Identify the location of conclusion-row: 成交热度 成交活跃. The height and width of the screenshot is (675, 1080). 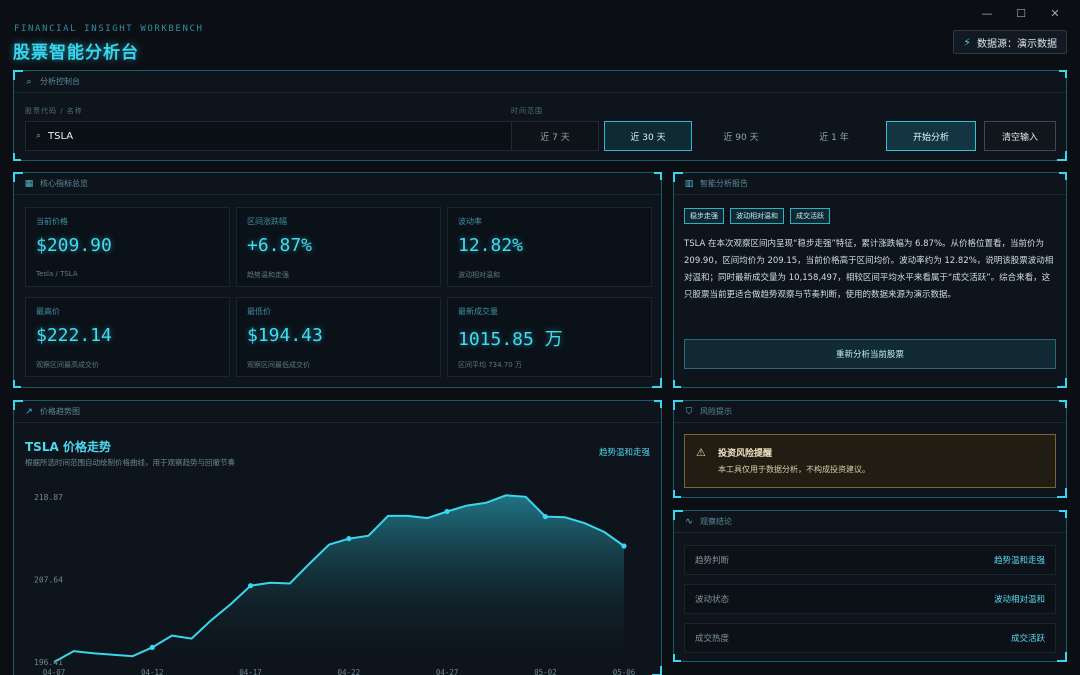
(870, 638).